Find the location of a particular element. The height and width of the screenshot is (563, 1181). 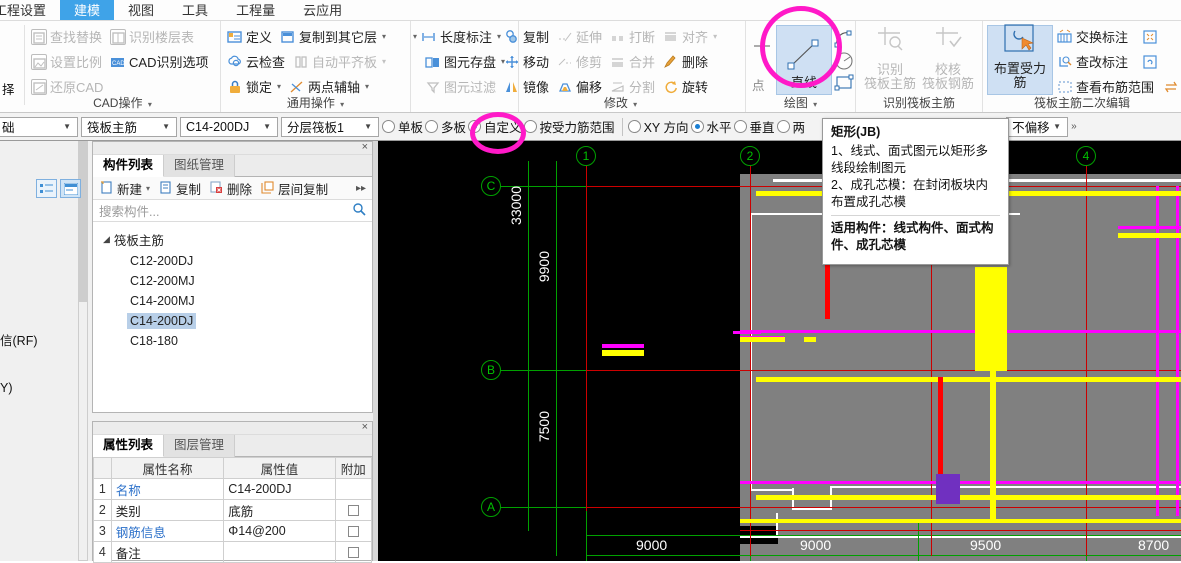

btn-detail-view is located at coordinates (70, 188).